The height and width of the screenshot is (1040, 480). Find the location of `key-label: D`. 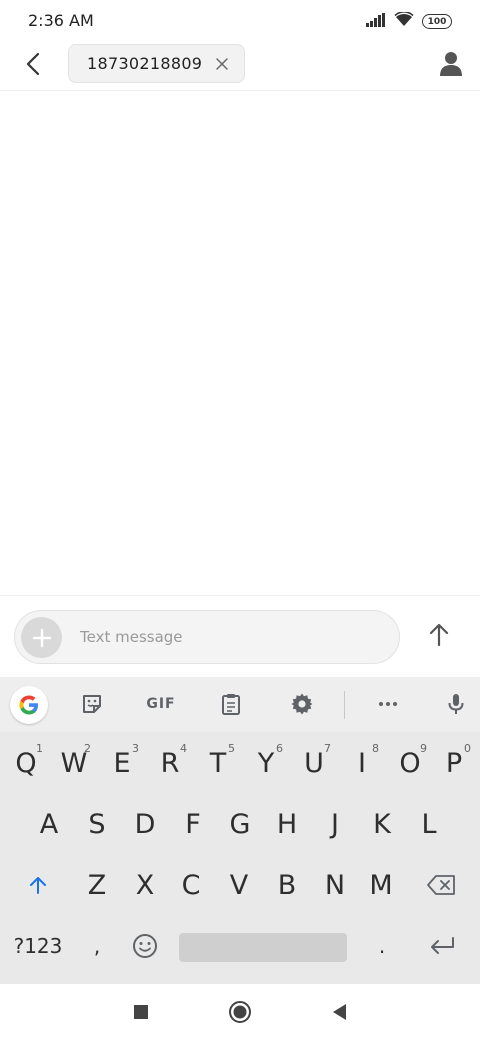

key-label: D is located at coordinates (145, 824).